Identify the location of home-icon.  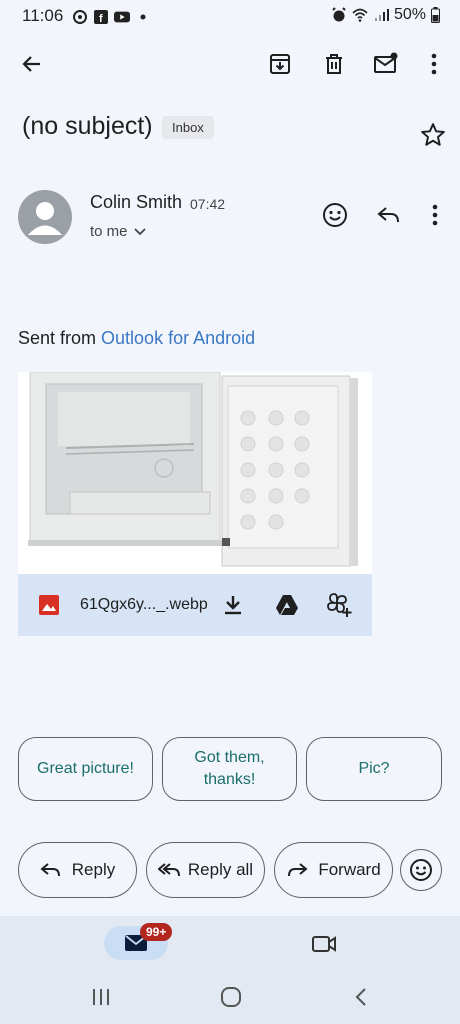
(231, 997).